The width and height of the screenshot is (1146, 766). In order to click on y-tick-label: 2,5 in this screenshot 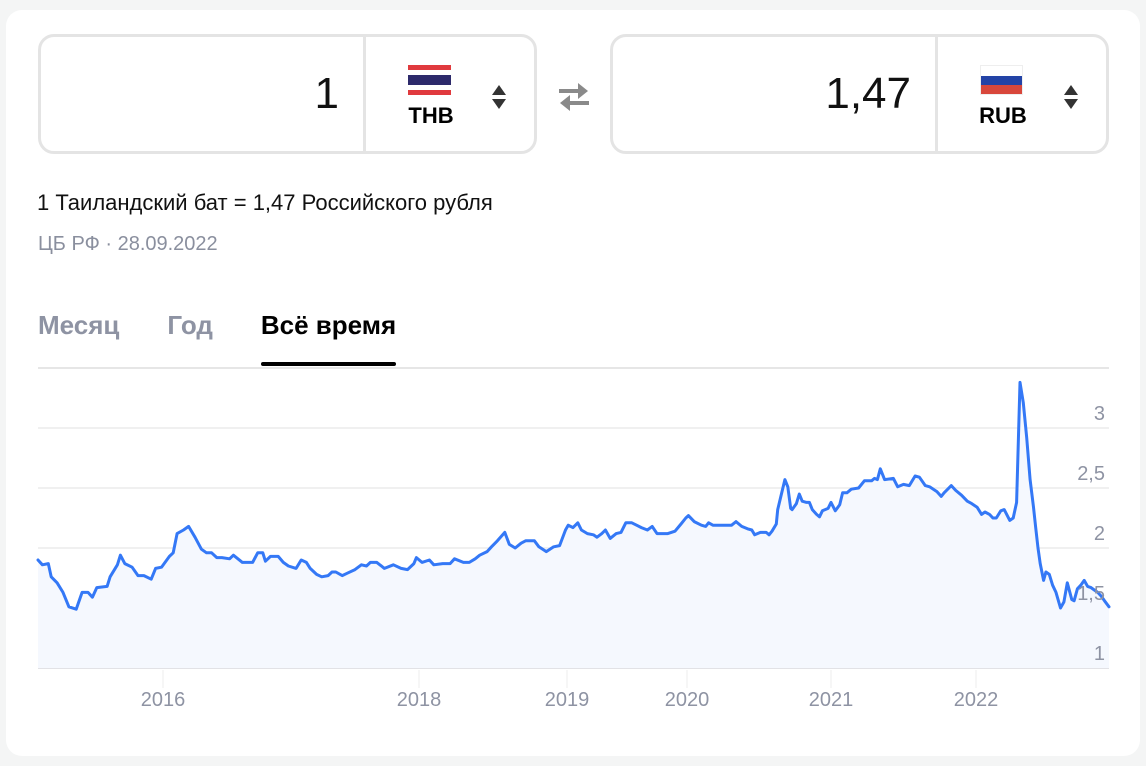, I will do `click(1091, 474)`.